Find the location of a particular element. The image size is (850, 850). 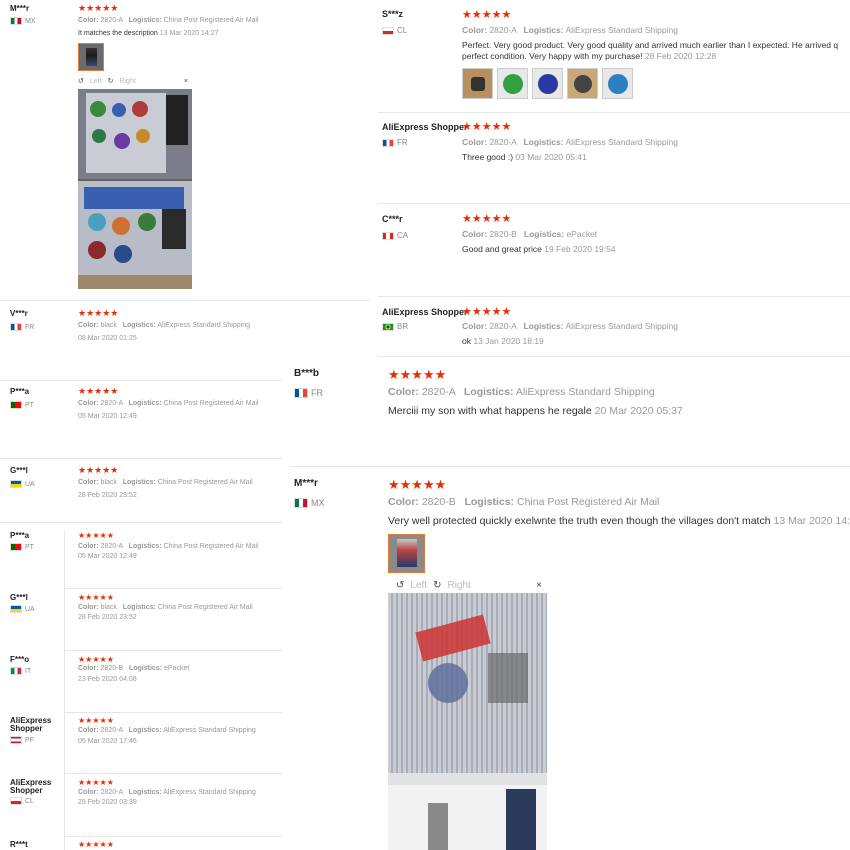

reviewer-country: UA is located at coordinates (22, 484).